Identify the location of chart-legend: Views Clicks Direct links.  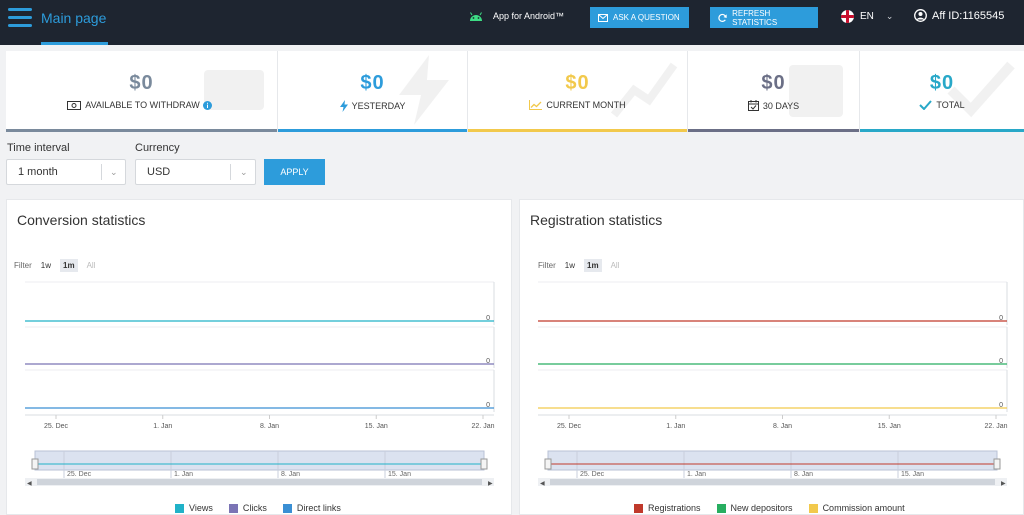
(266, 508).